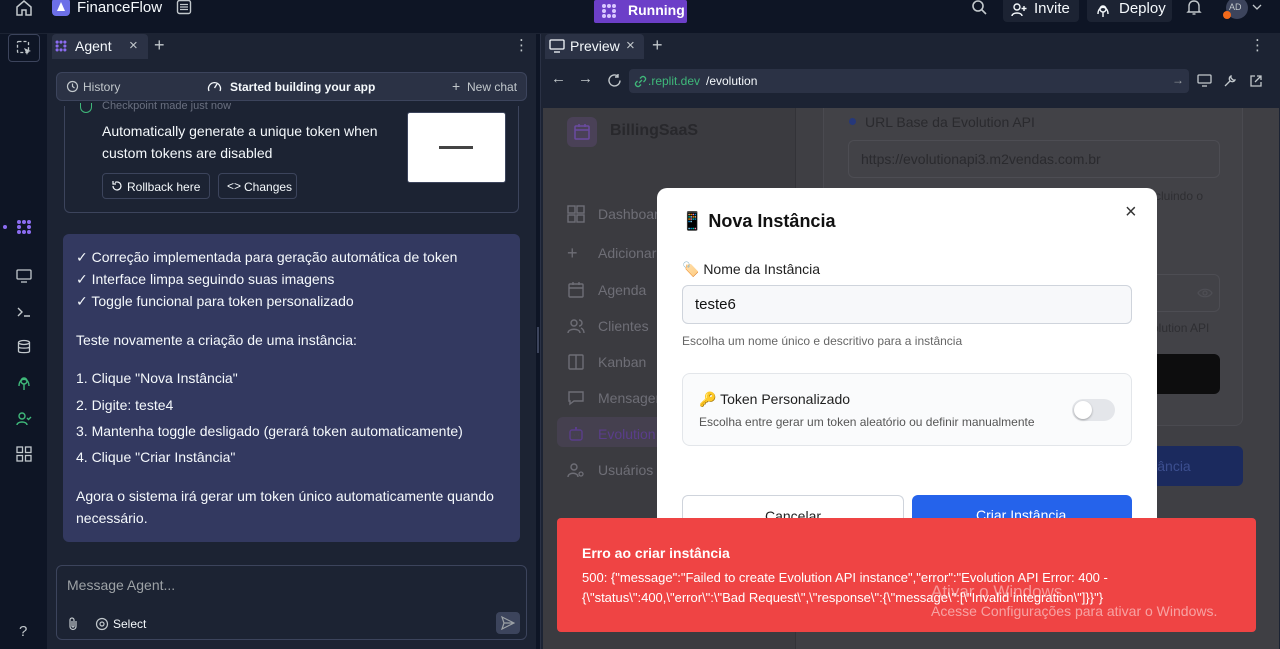  Describe the element at coordinates (100, 46) in the screenshot. I see `tab-agent: Agent ×` at that location.